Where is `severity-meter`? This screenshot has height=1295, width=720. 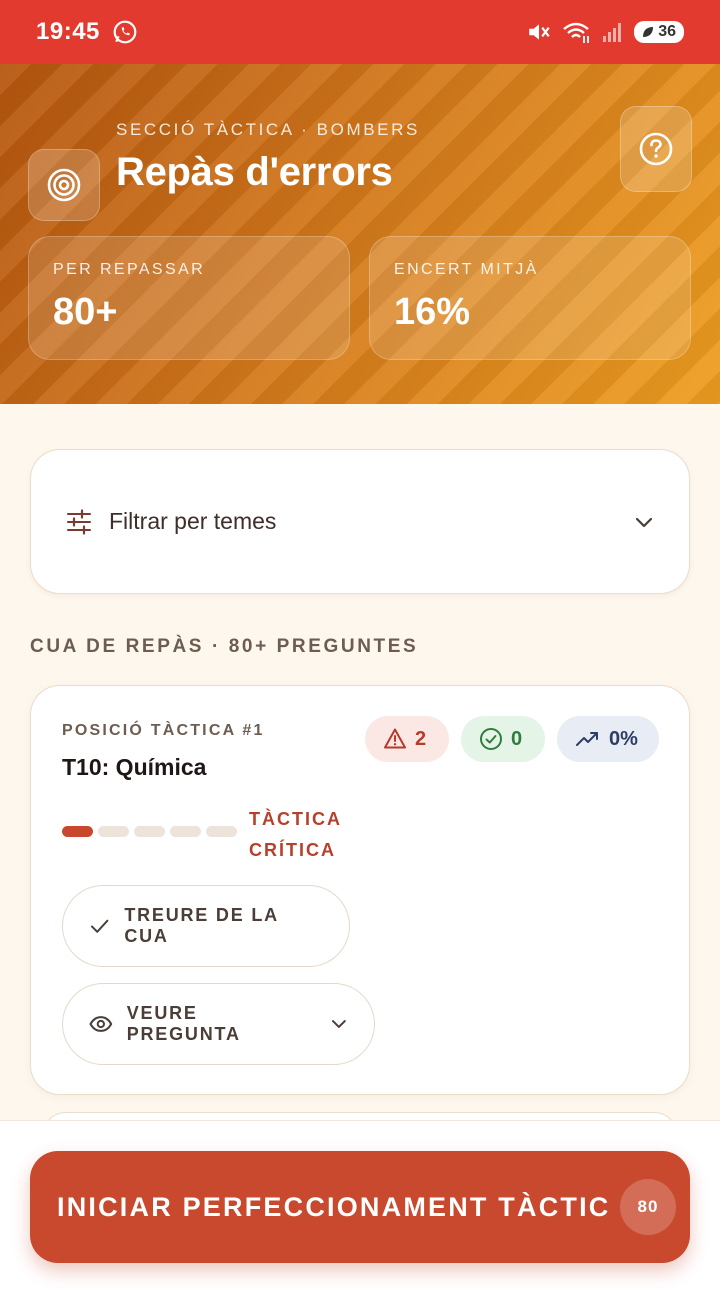
severity-meter is located at coordinates (149, 831).